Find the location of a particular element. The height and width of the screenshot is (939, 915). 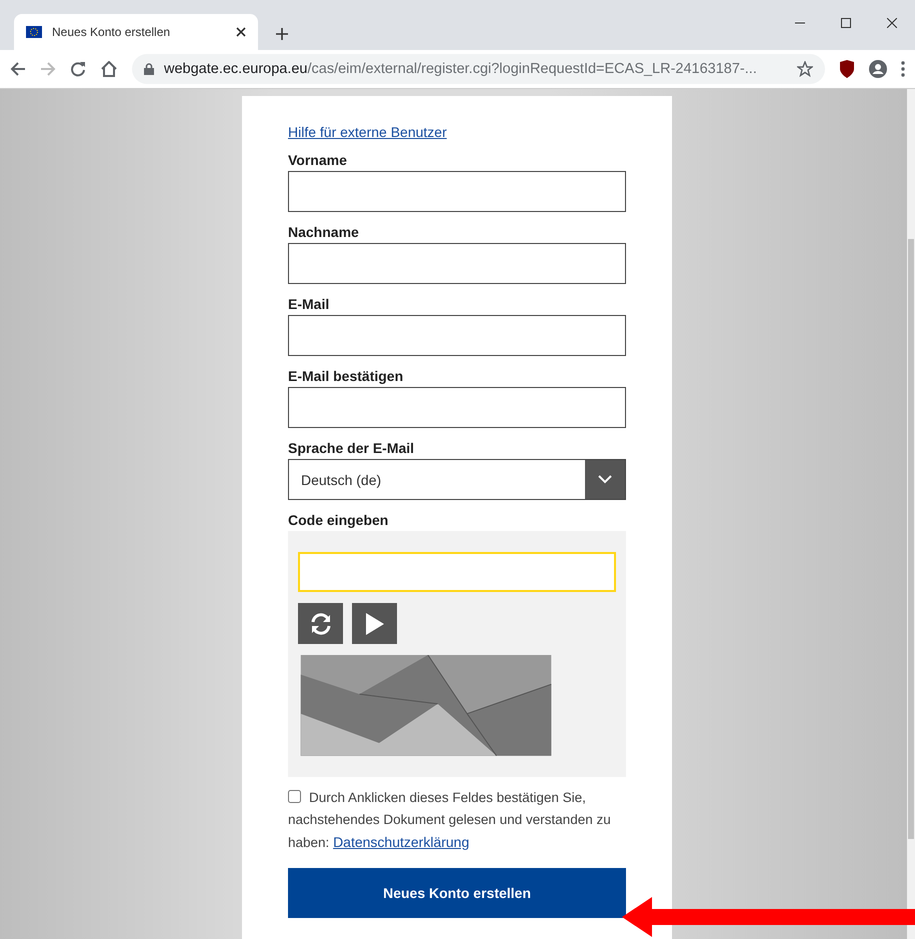

language-select: Deutsch (de) is located at coordinates (457, 479).